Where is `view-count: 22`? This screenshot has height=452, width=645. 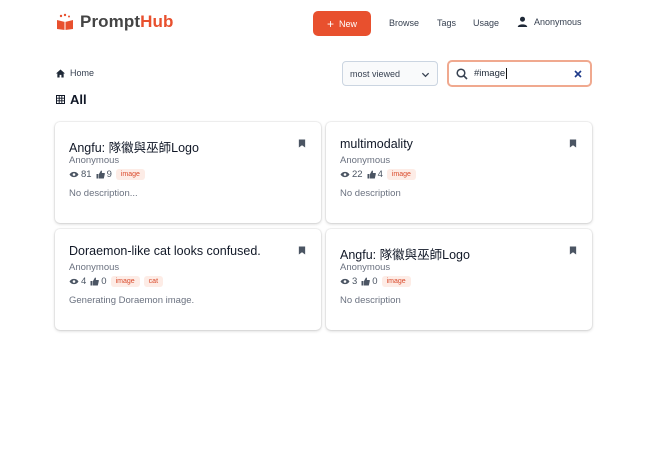
view-count: 22 is located at coordinates (357, 174).